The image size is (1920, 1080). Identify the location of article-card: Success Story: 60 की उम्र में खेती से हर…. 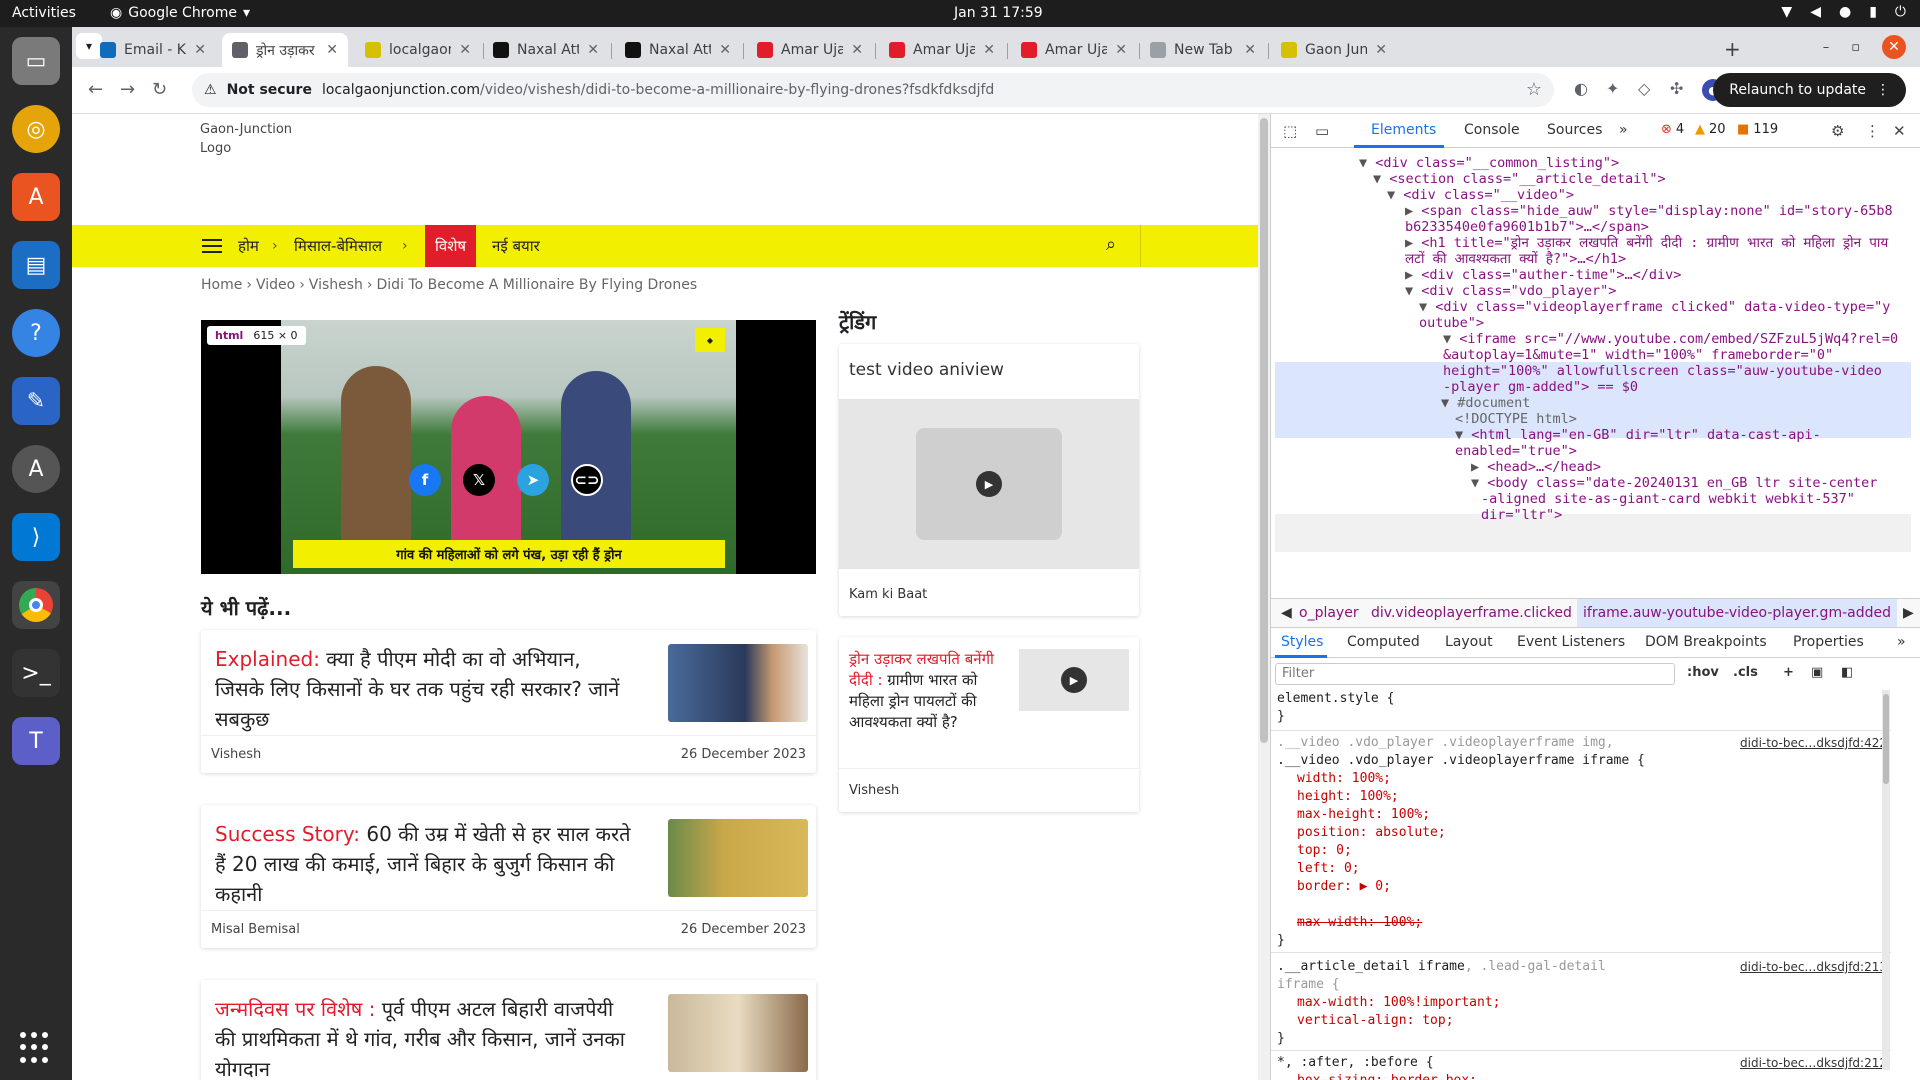
(508, 876).